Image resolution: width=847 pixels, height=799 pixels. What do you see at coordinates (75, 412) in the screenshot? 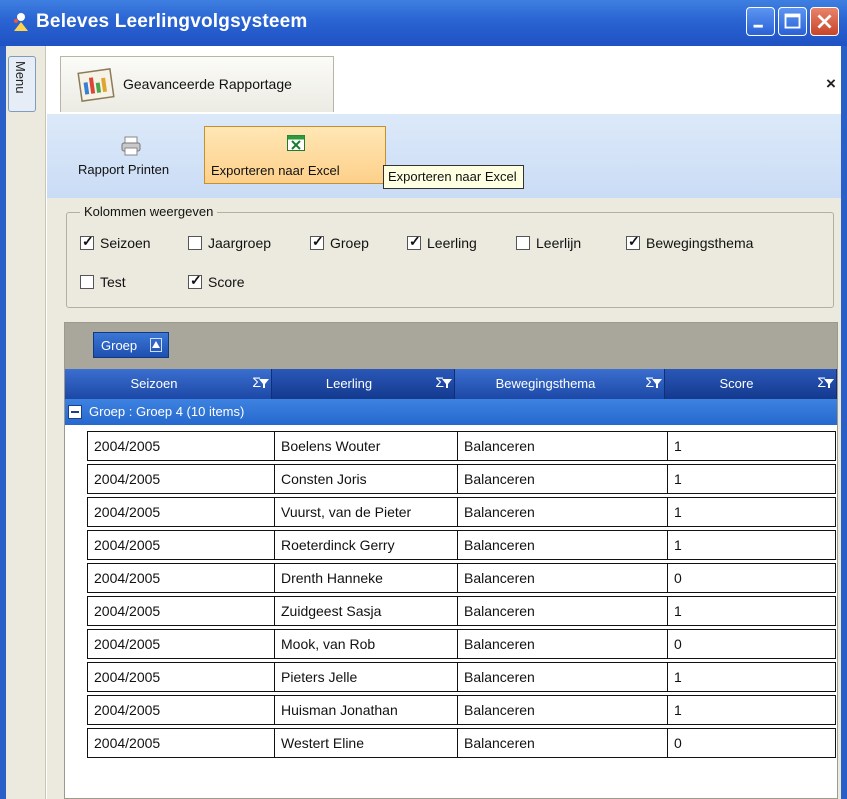
I see `collapse-icon` at bounding box center [75, 412].